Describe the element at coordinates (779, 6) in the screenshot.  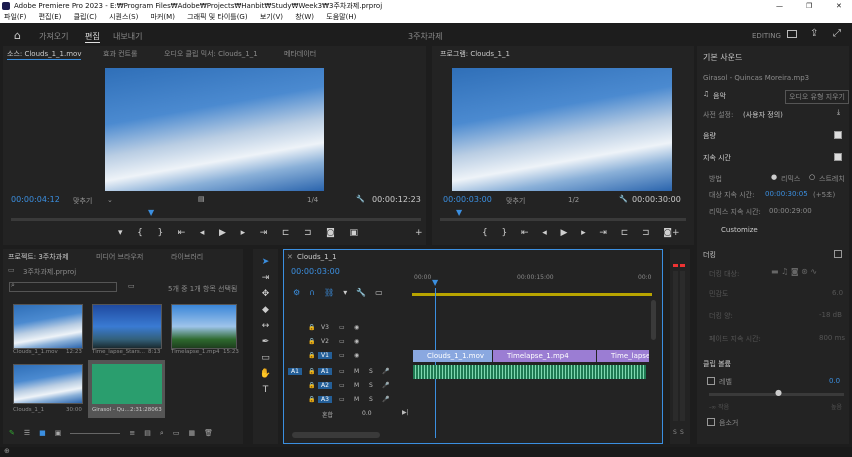
I see `minimize-button: —` at that location.